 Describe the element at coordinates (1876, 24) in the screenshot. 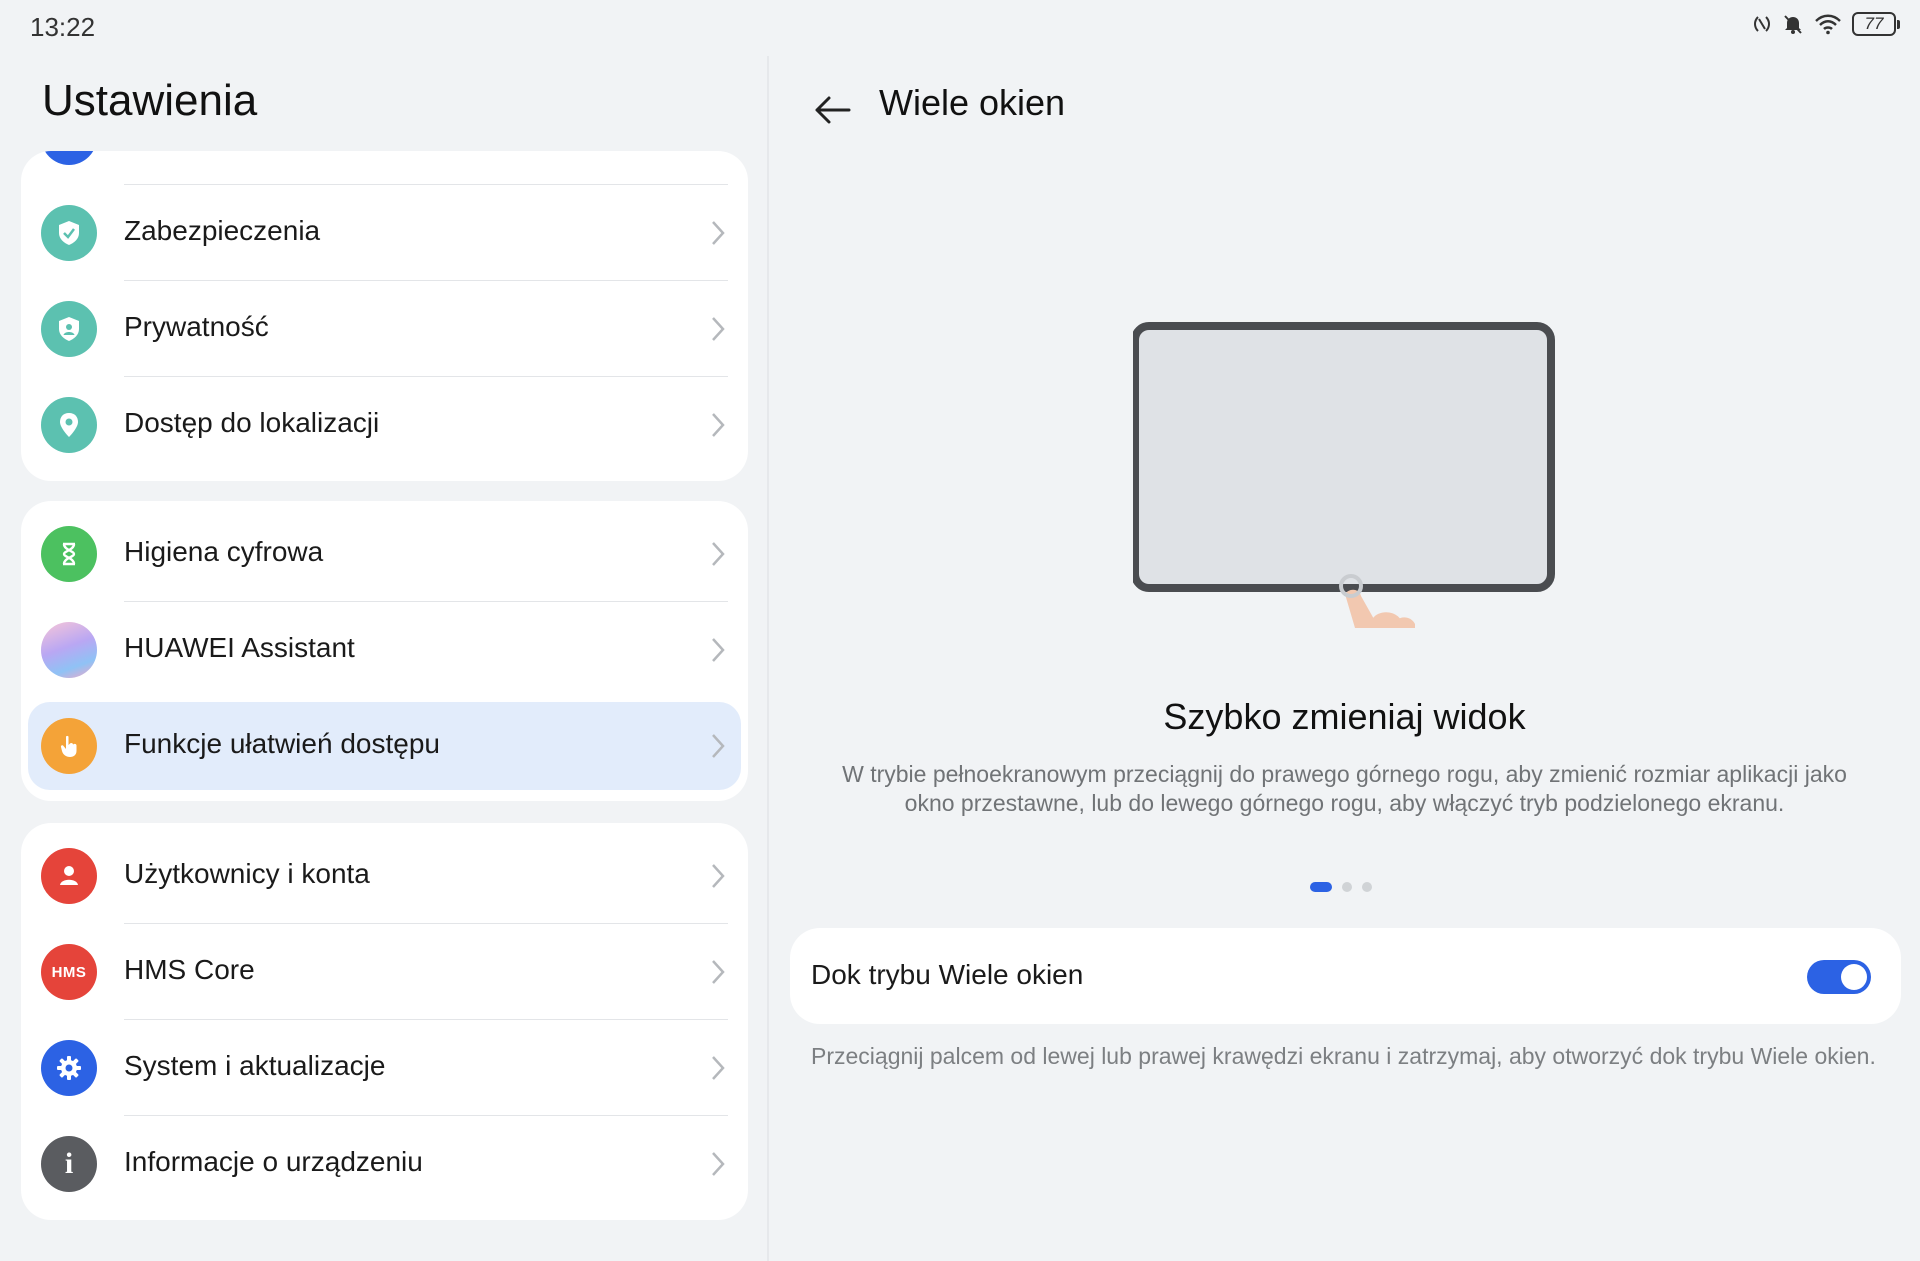

I see `battery-indicator: 77` at that location.